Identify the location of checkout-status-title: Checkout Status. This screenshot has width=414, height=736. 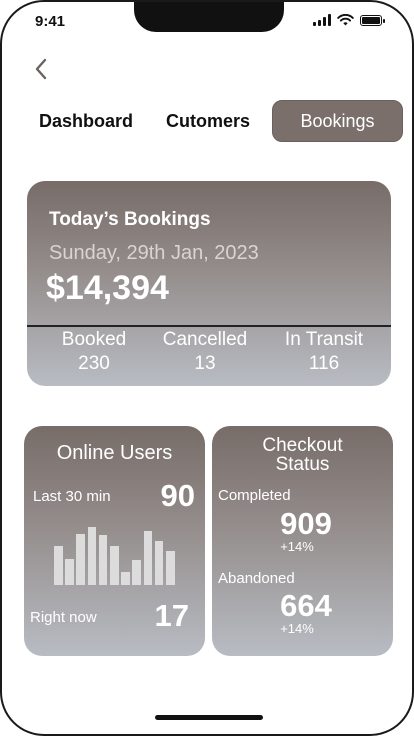
(302, 455).